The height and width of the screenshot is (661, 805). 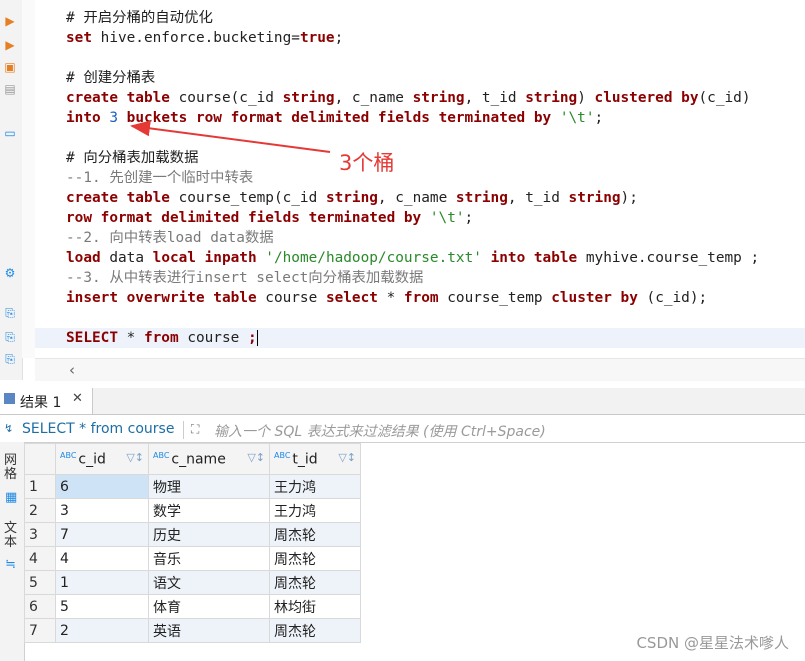 What do you see at coordinates (102, 630) in the screenshot?
I see `table-cell: 2` at bounding box center [102, 630].